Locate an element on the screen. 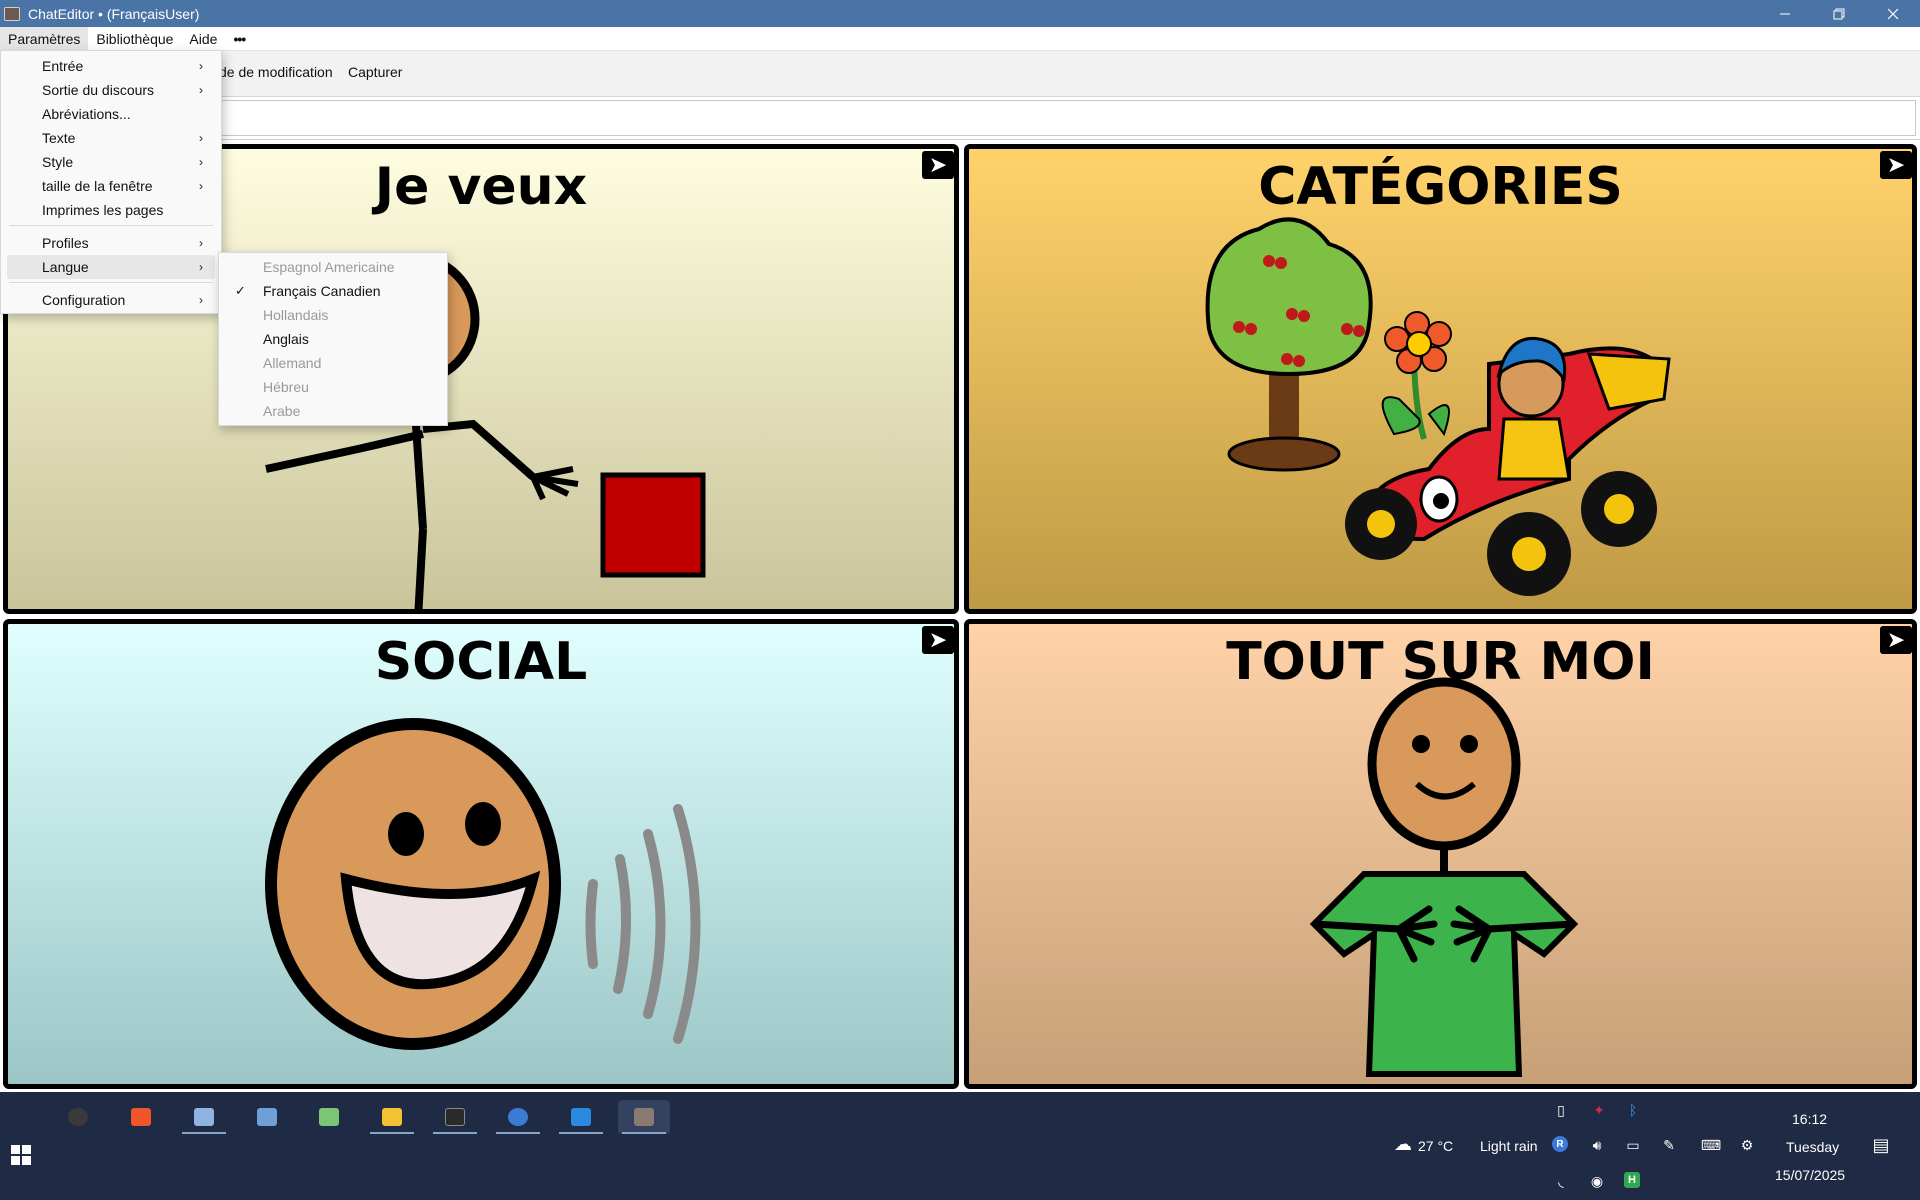 The height and width of the screenshot is (1200, 1920). taskbar-photos is located at coordinates (267, 1117).